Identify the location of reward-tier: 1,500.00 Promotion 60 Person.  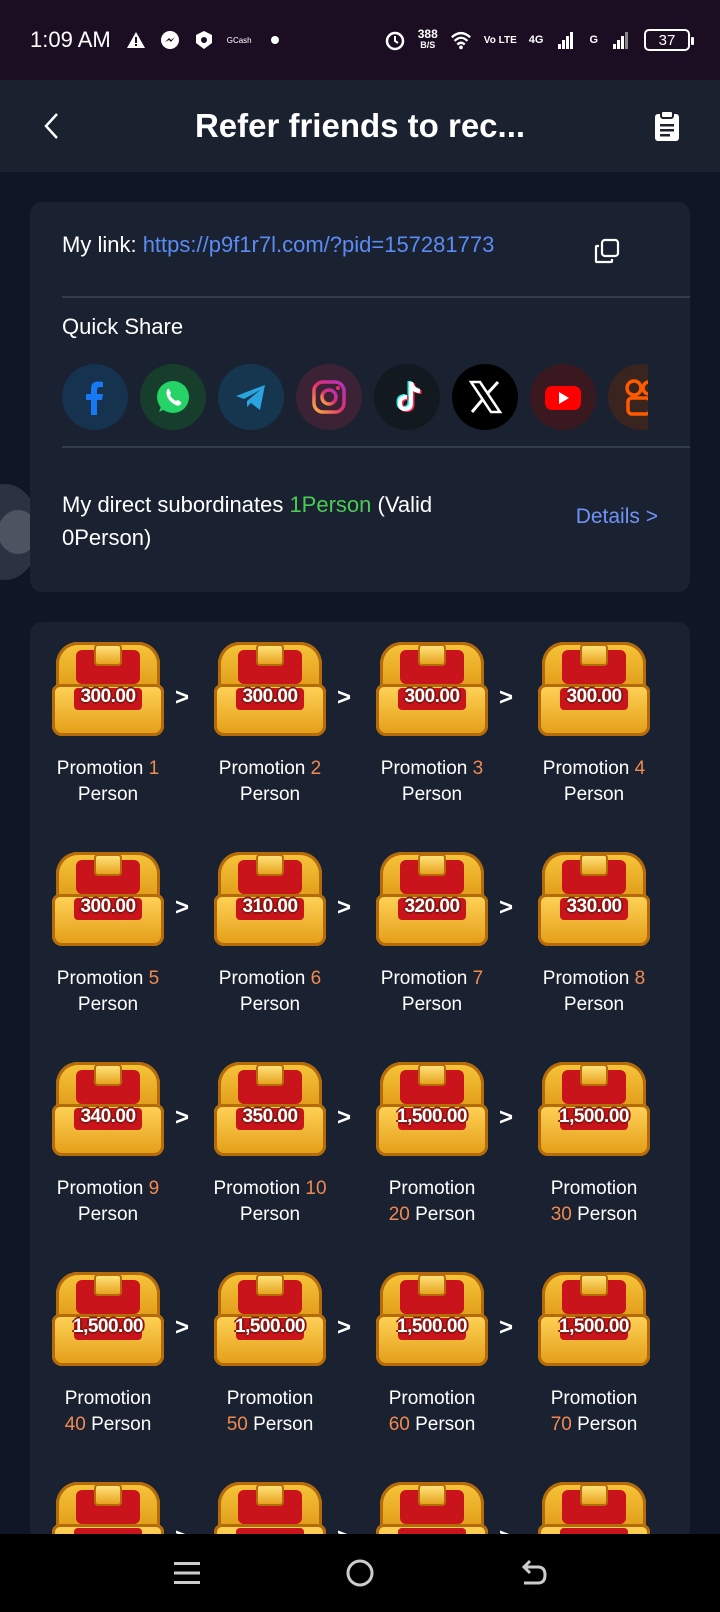
(432, 1345).